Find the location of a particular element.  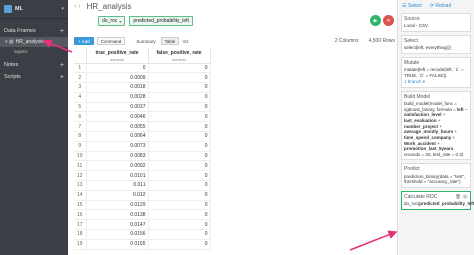

section-data-frames: Data Frames + is located at coordinates (34, 31).